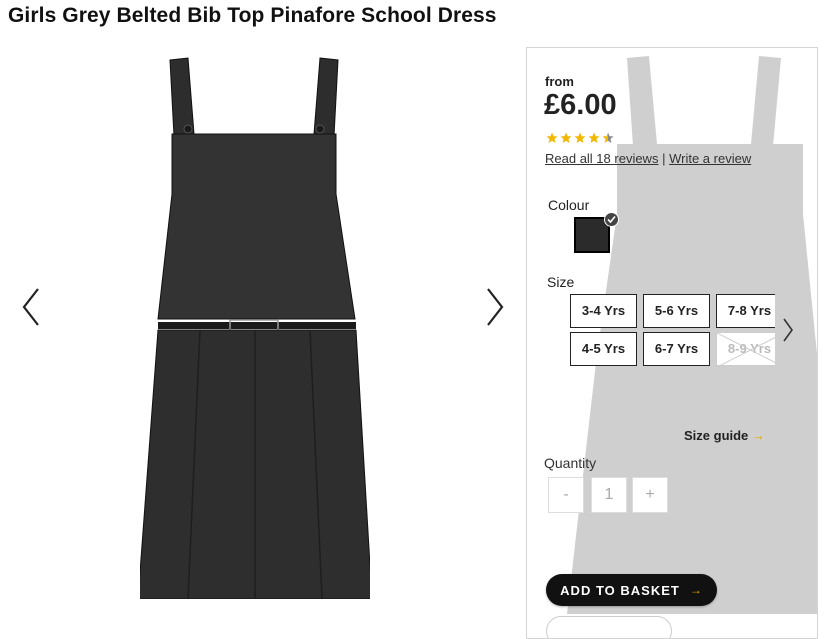 The width and height of the screenshot is (833, 639). I want to click on size-option-3-4: 3-4 Yrs, so click(603, 311).